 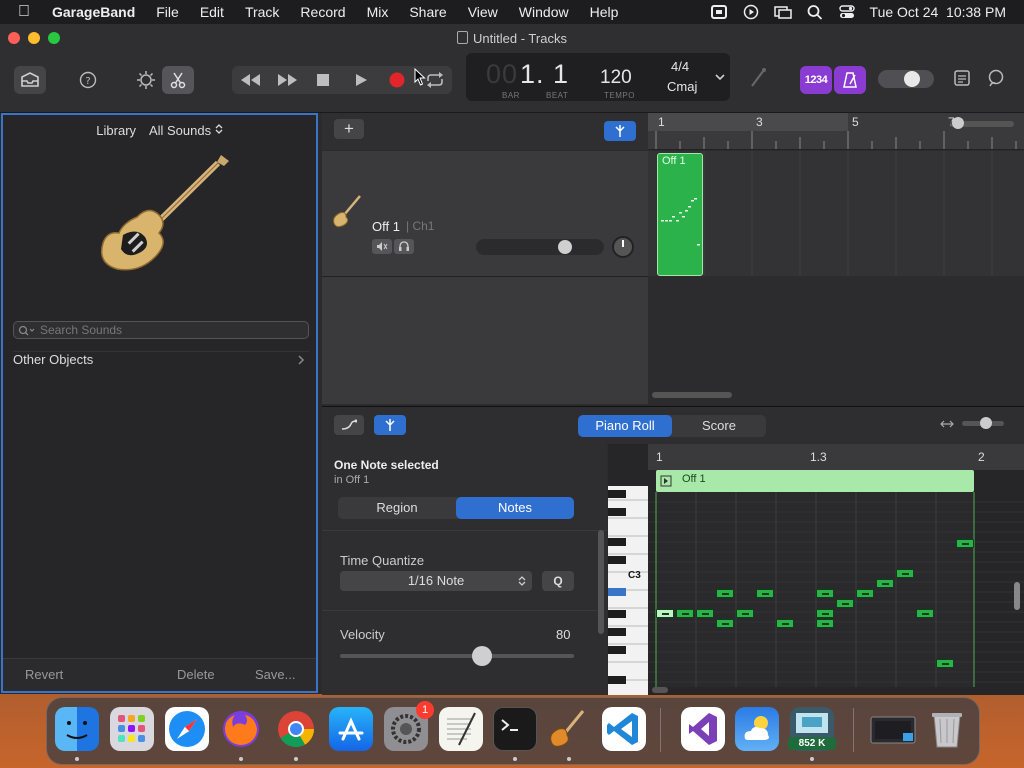 What do you see at coordinates (178, 80) in the screenshot?
I see `editors-button` at bounding box center [178, 80].